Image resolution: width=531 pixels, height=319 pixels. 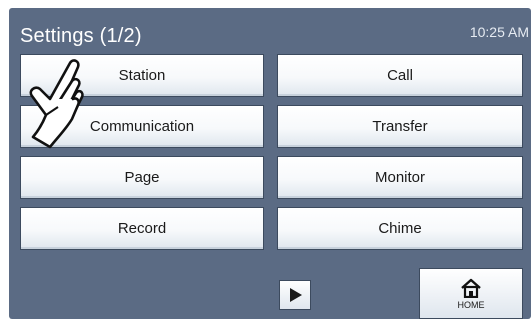 I want to click on home-icon, so click(x=471, y=288).